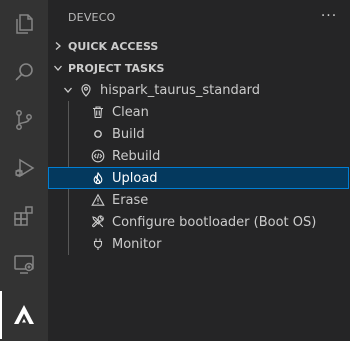  I want to click on search-icon, so click(24, 72).